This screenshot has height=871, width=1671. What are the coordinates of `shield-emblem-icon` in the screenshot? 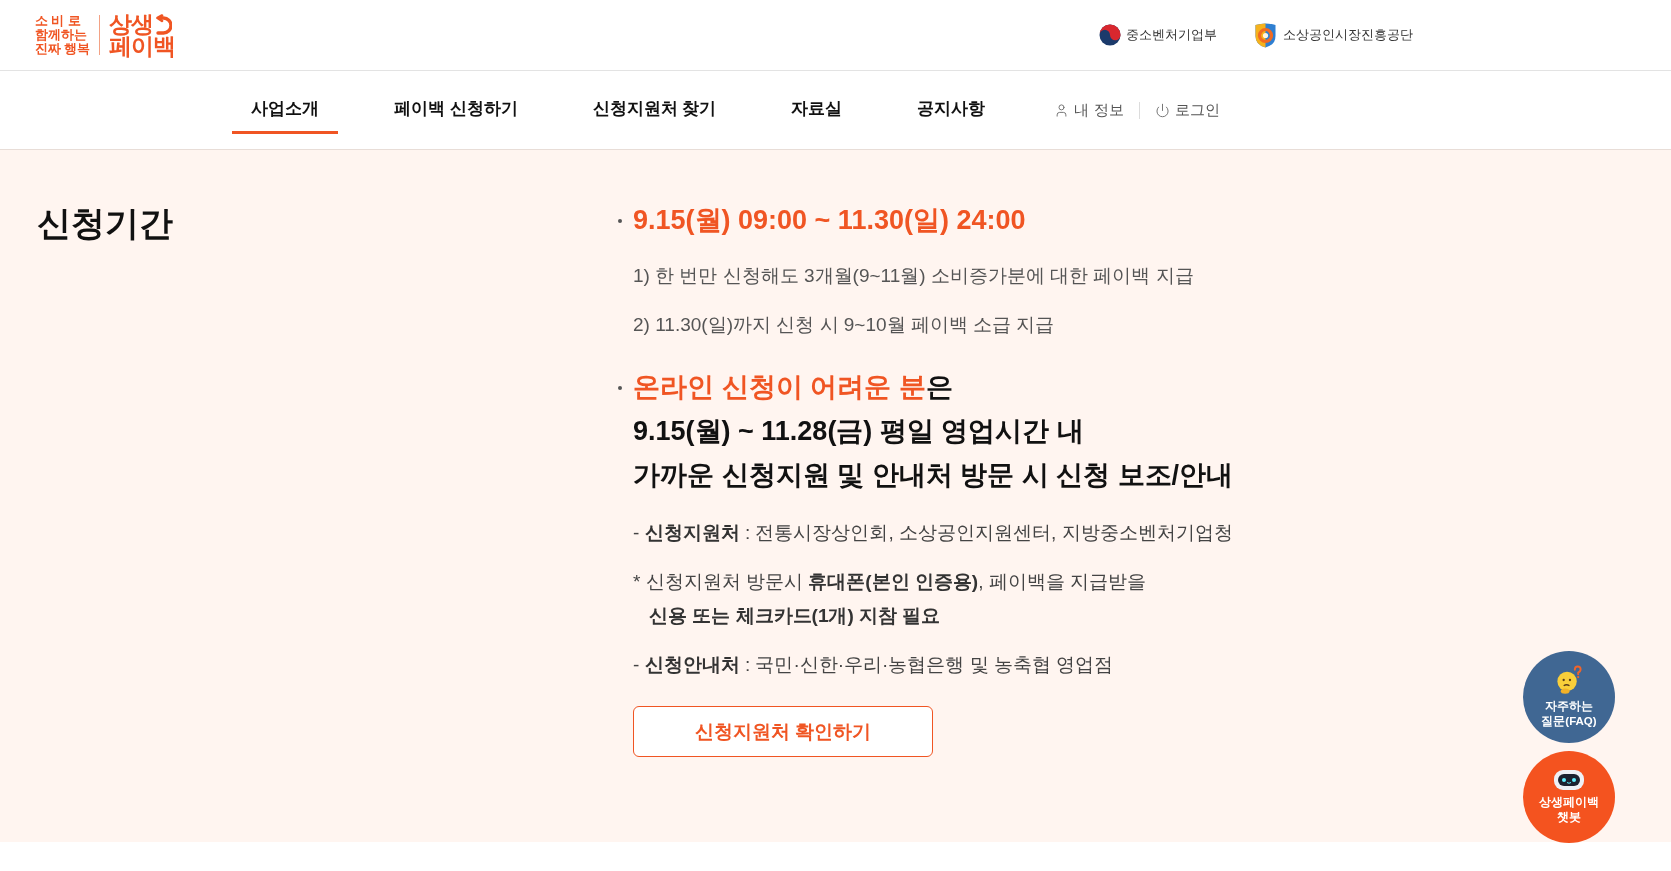 It's located at (1265, 35).